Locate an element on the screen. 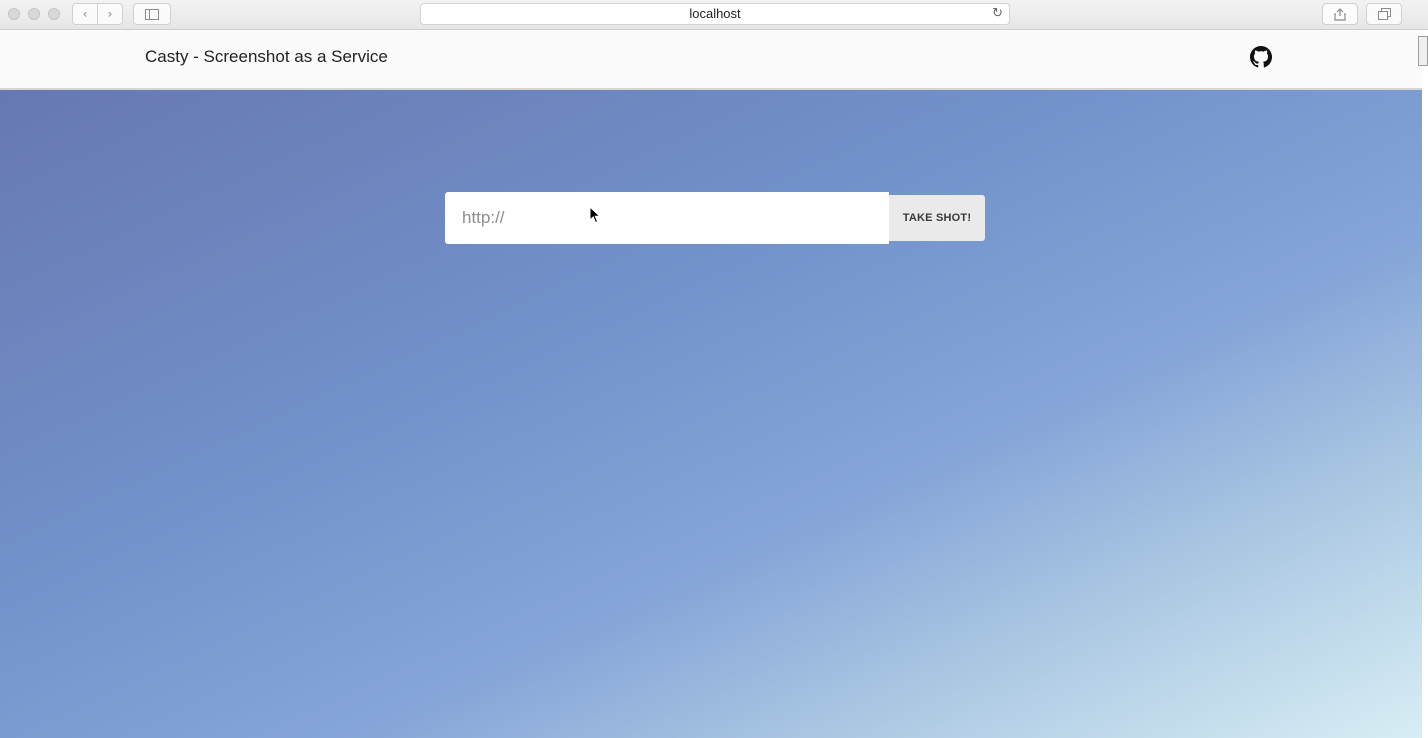 This screenshot has height=738, width=1428. browser-toolbar: ‹ › localhost ↻ is located at coordinates (714, 15).